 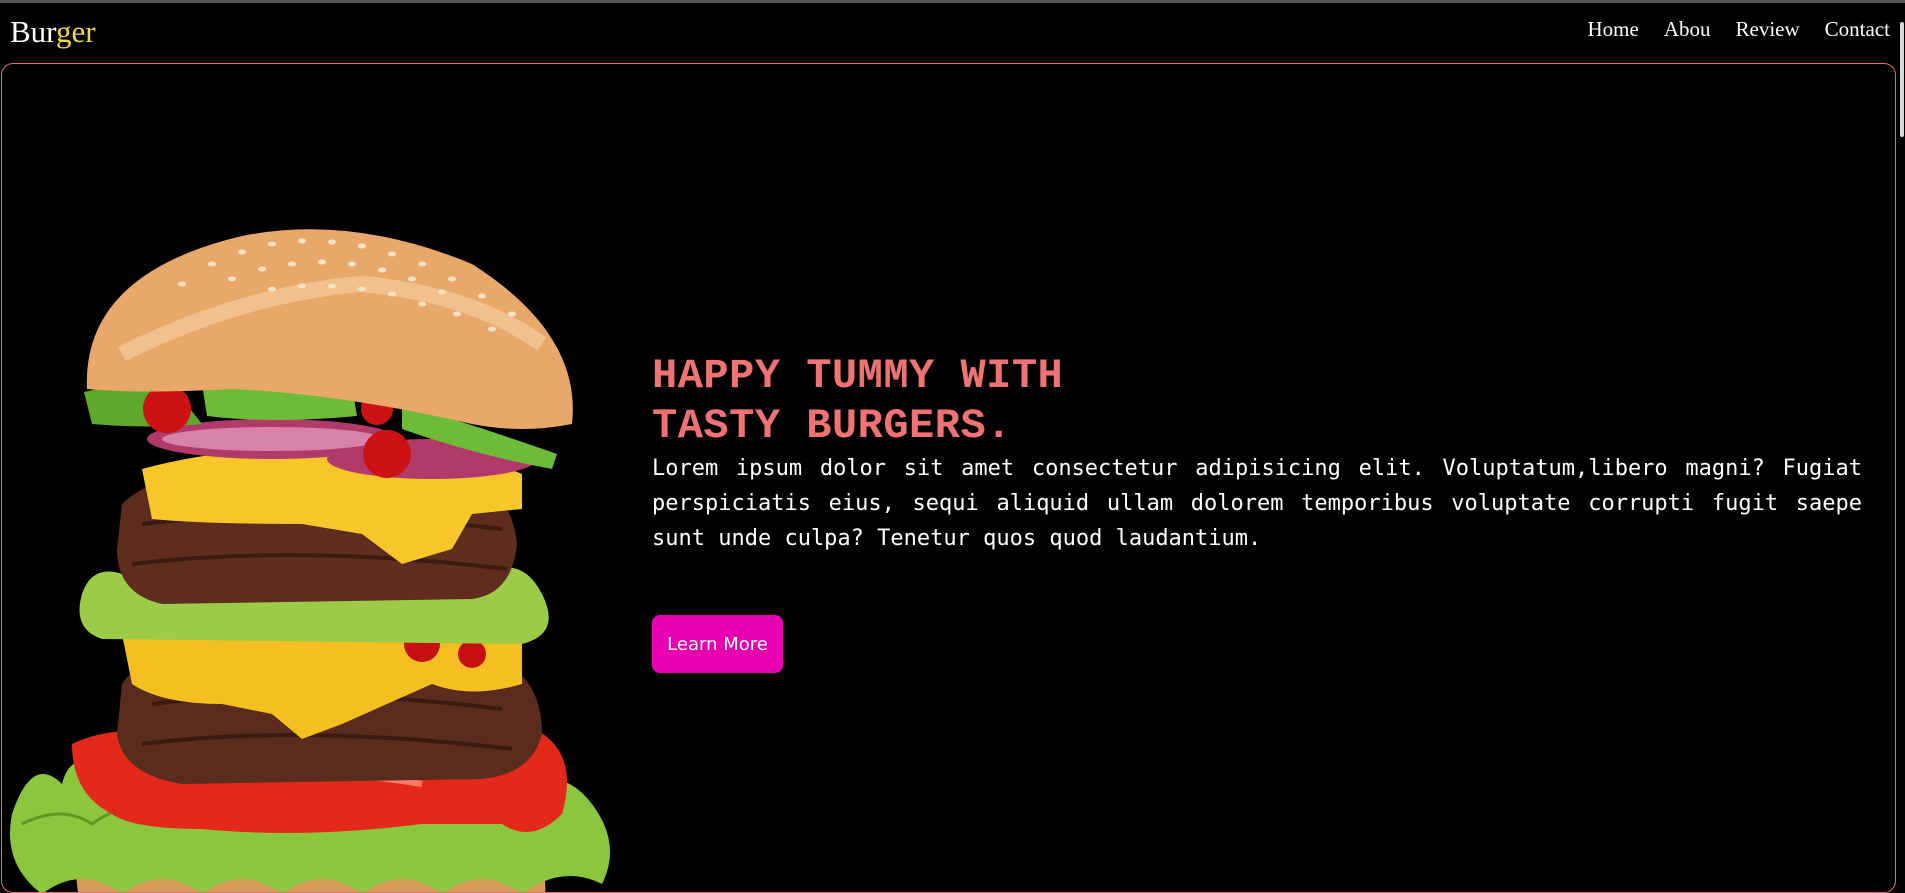 I want to click on hero-headline-line-2: TASTY BURGERS., so click(x=832, y=426).